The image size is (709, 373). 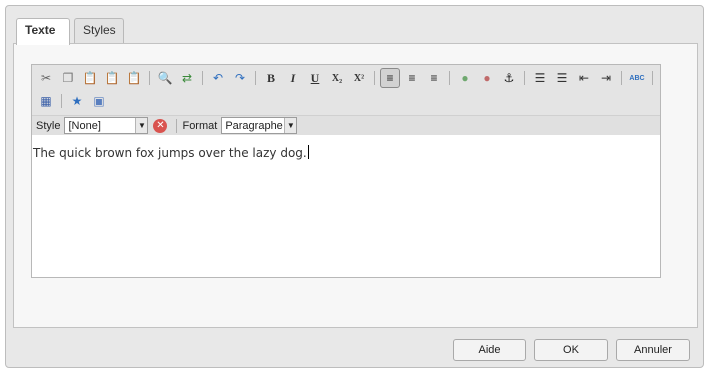 What do you see at coordinates (509, 78) in the screenshot?
I see `anchor-icon: ⚓` at bounding box center [509, 78].